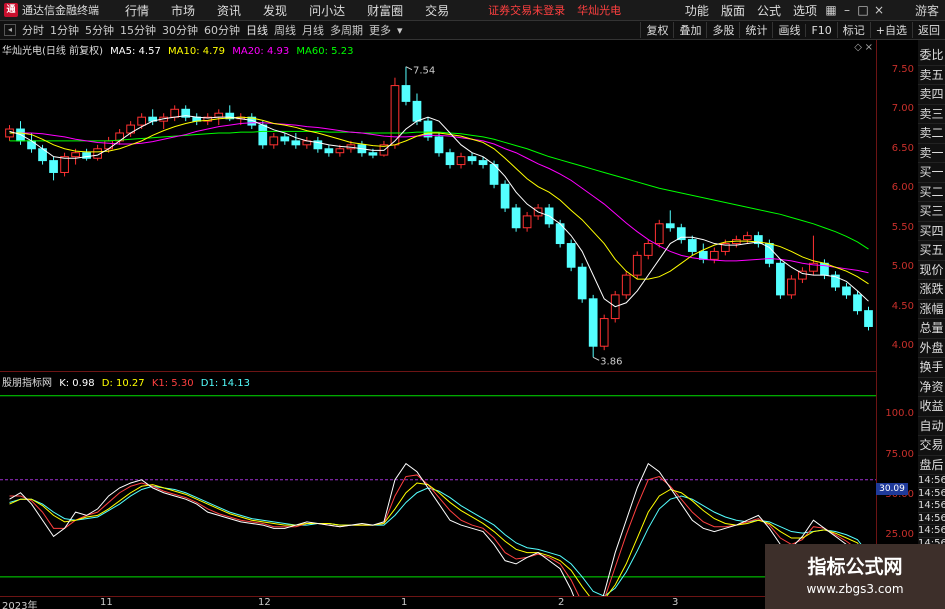 The height and width of the screenshot is (609, 945). I want to click on overlay-button: 叠加, so click(689, 30).